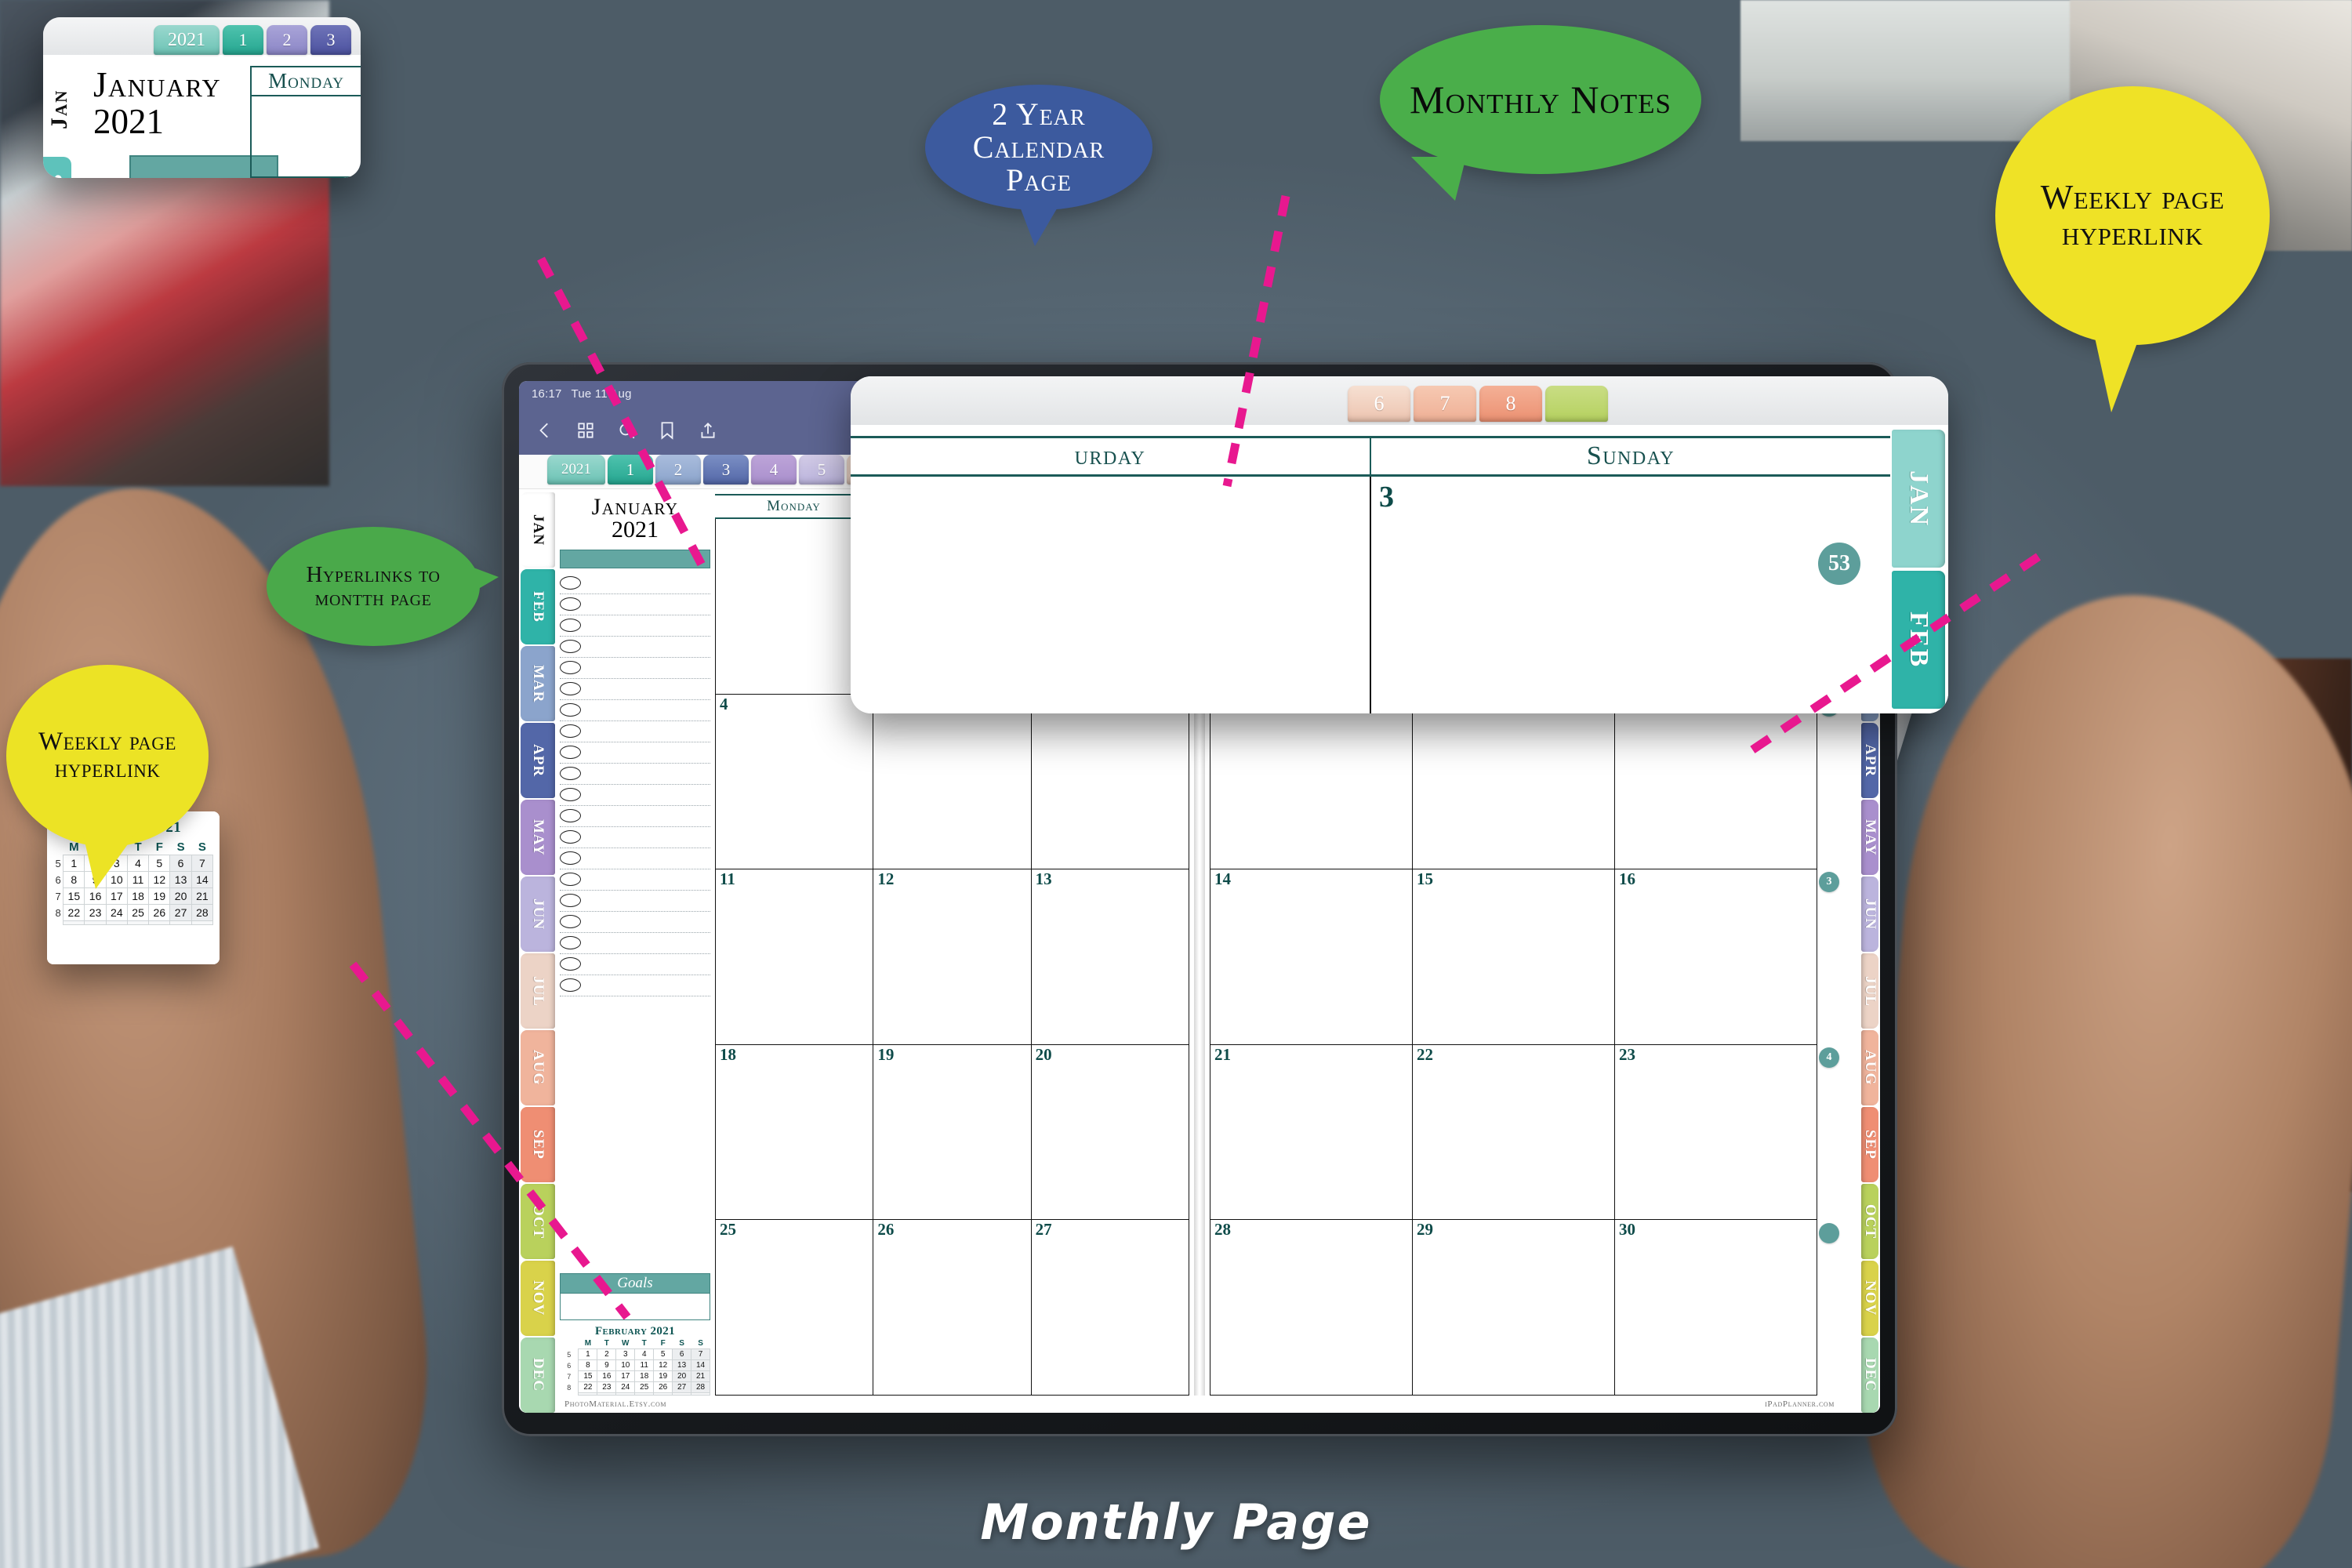 Image resolution: width=2352 pixels, height=1568 pixels. I want to click on card-feb-day: 17, so click(117, 896).